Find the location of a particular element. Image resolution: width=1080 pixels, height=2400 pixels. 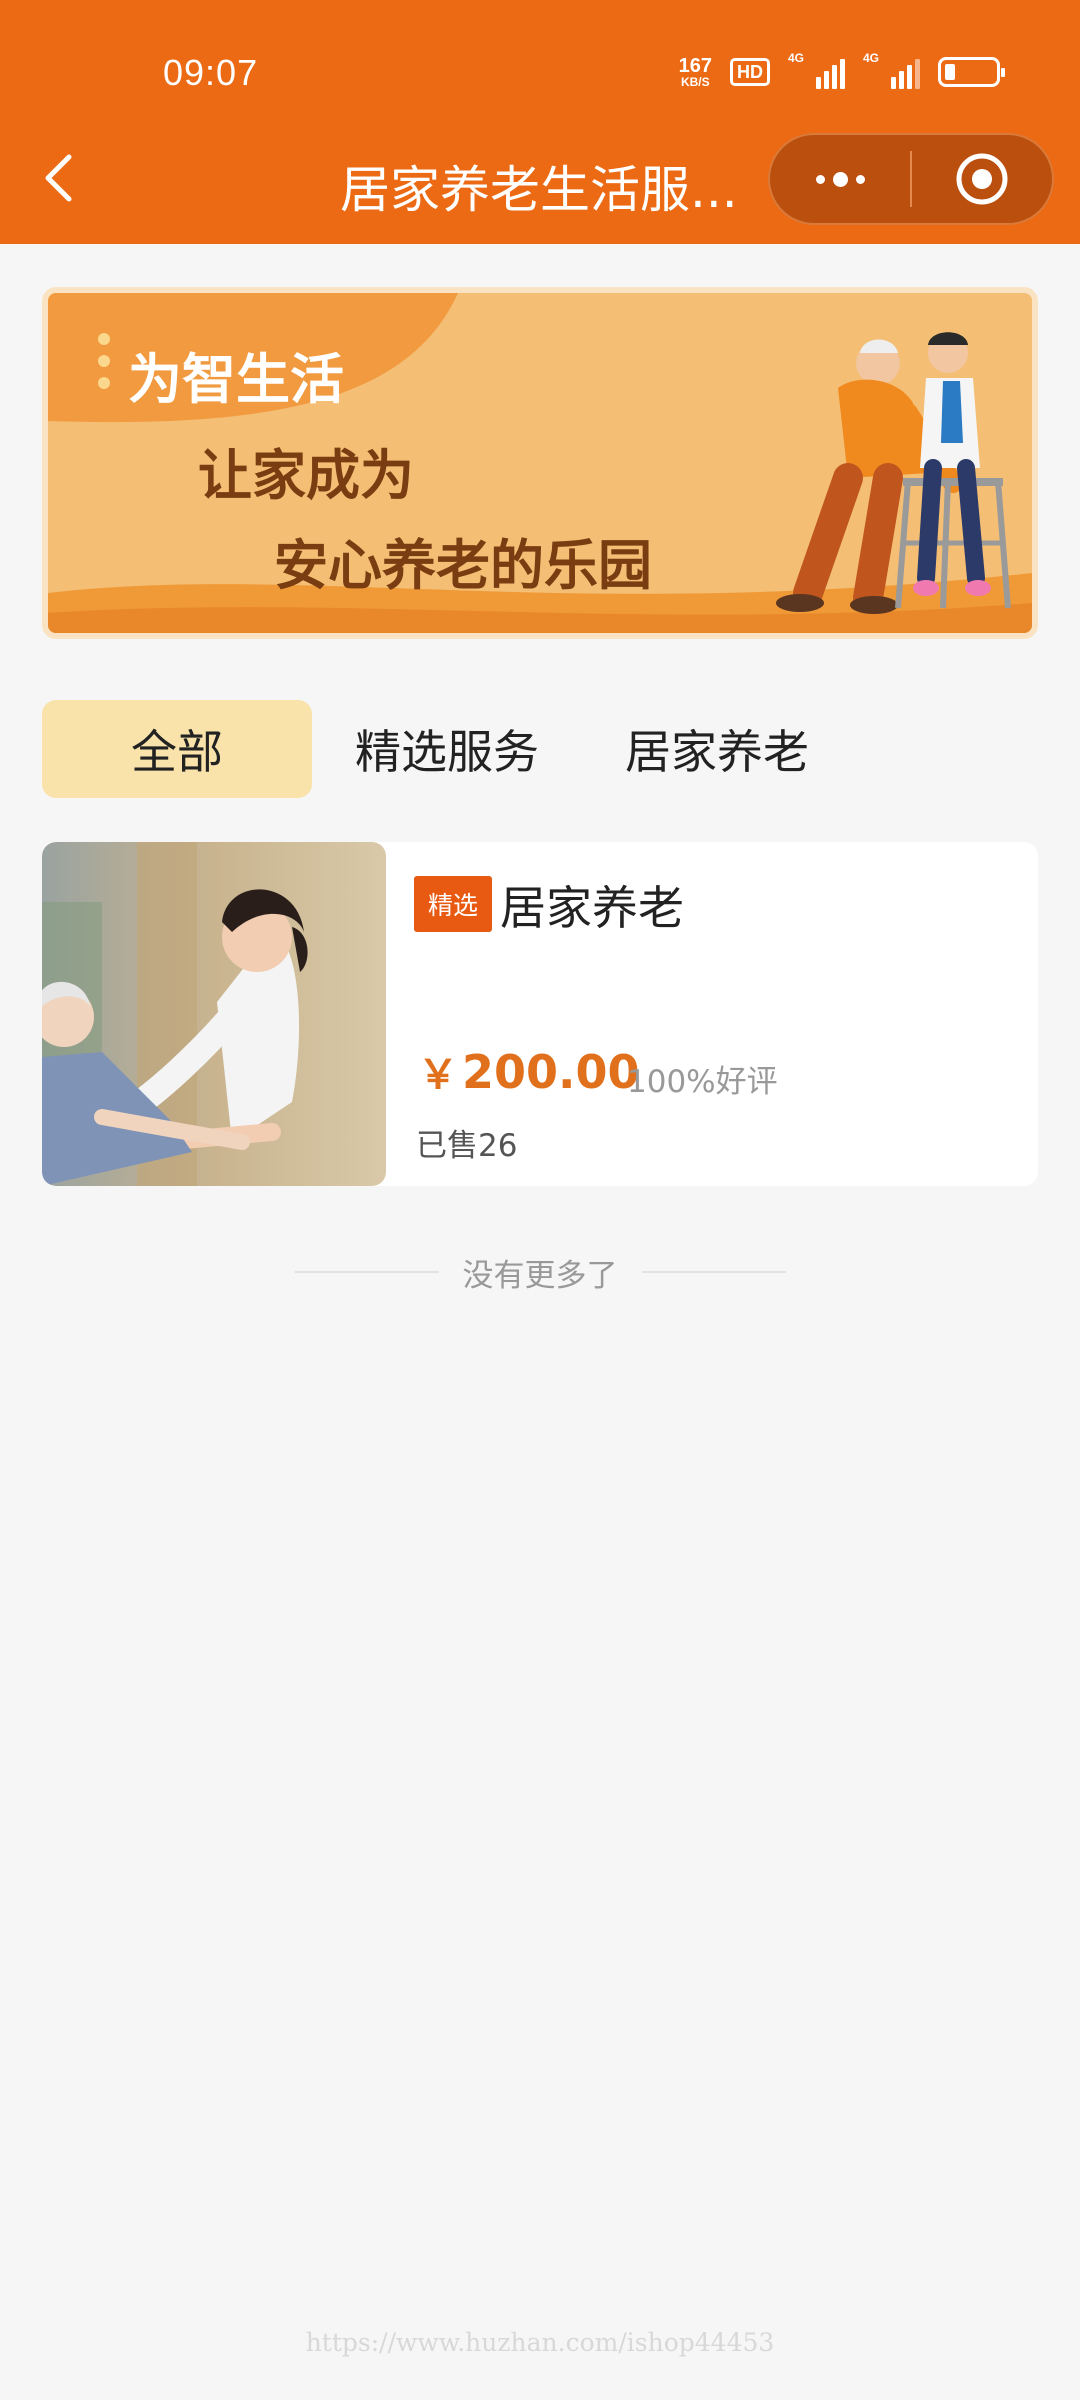

net-speed-unit: KB/S is located at coordinates (695, 82).